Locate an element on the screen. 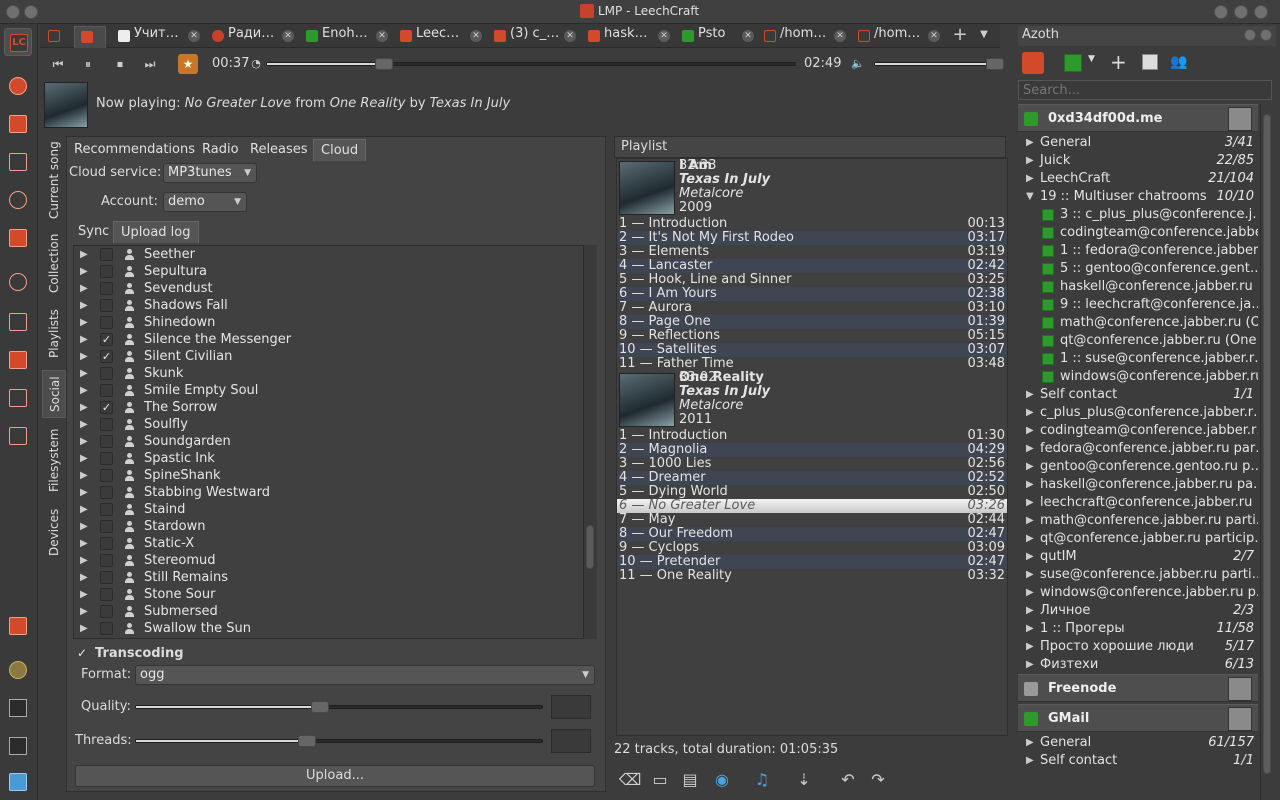 This screenshot has width=1280, height=800. scrollbar-thumb is located at coordinates (590, 547).